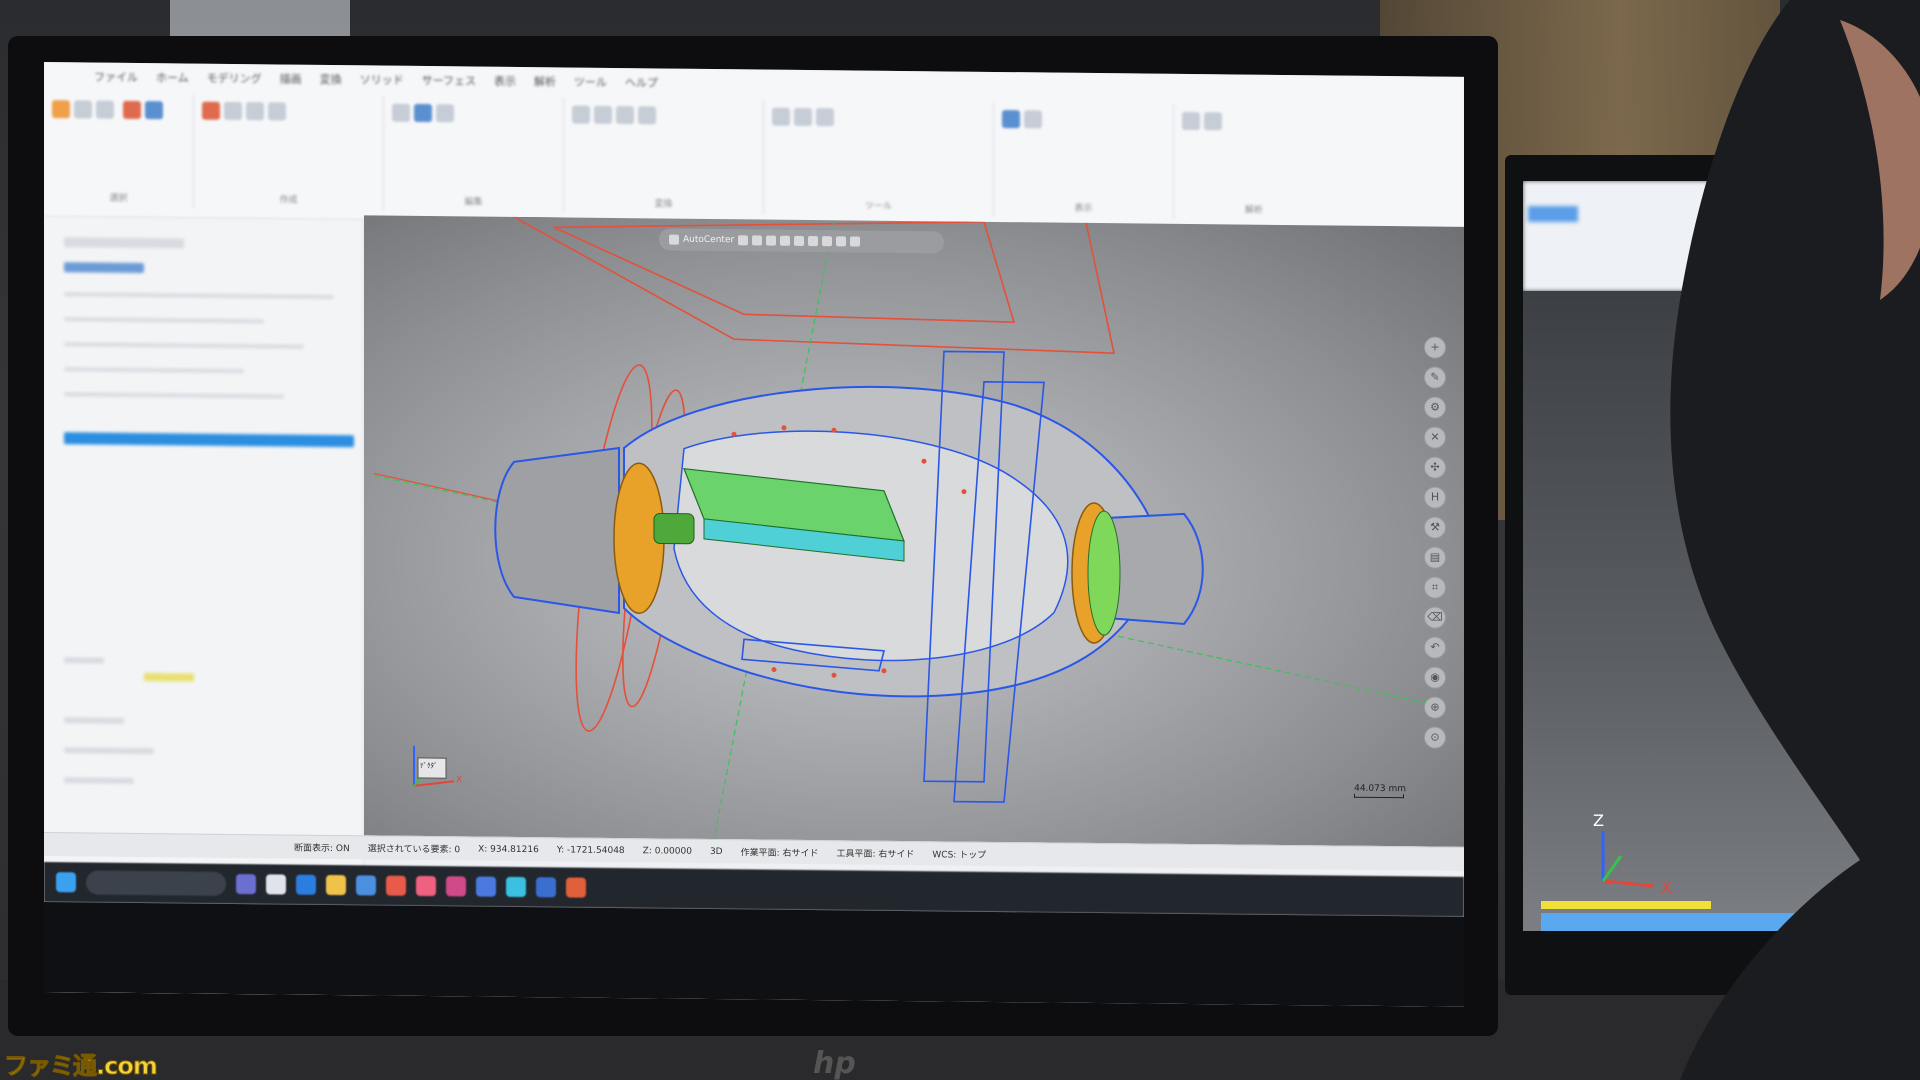  What do you see at coordinates (291, 77) in the screenshot?
I see `menu-draw: 描画` at bounding box center [291, 77].